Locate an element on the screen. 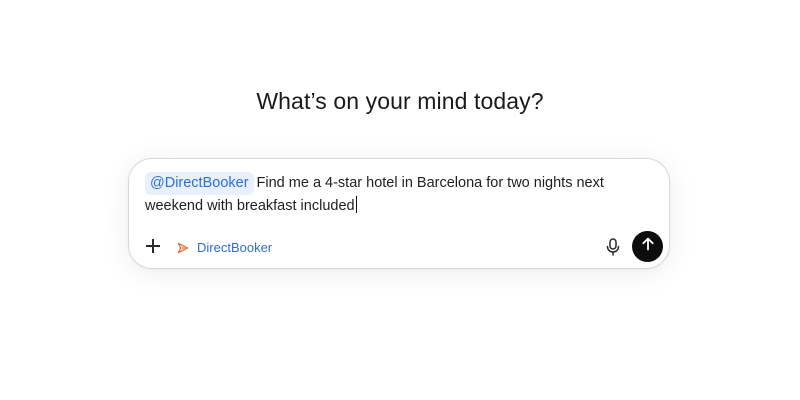 The height and width of the screenshot is (400, 800). mention-chip: @DirectBooker is located at coordinates (199, 183).